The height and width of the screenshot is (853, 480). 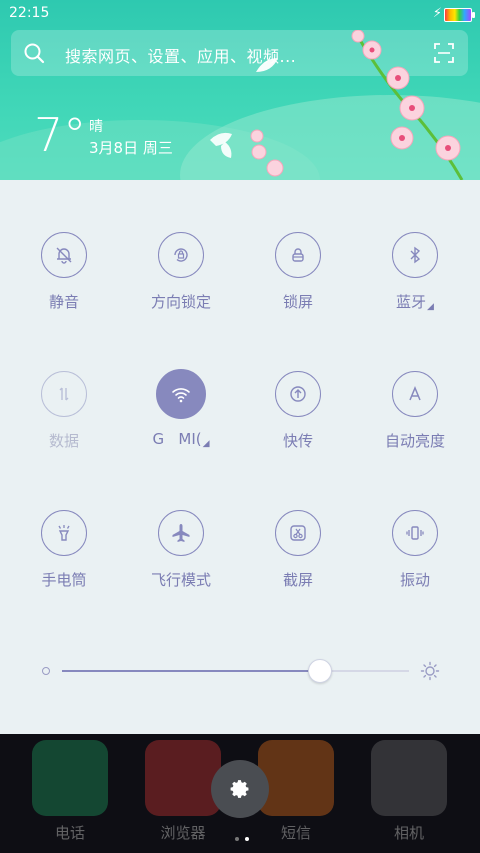 I want to click on toggle-label: G MI(◢, so click(x=181, y=439).